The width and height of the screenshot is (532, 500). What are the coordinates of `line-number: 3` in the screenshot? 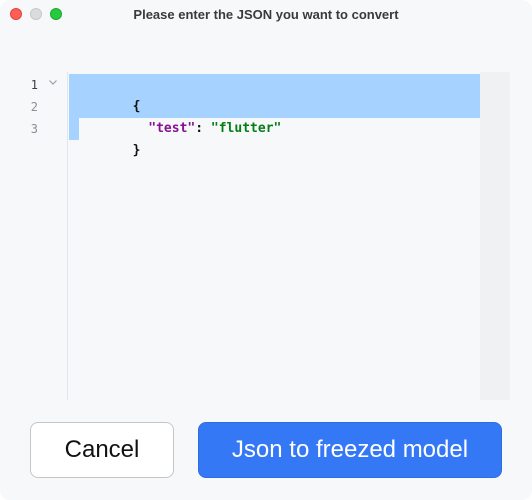 It's located at (34, 129).